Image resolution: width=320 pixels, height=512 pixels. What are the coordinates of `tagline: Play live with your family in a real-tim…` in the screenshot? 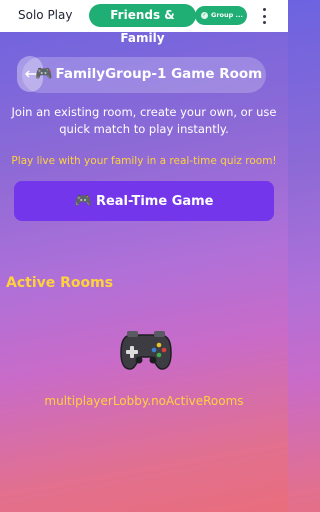 It's located at (144, 161).